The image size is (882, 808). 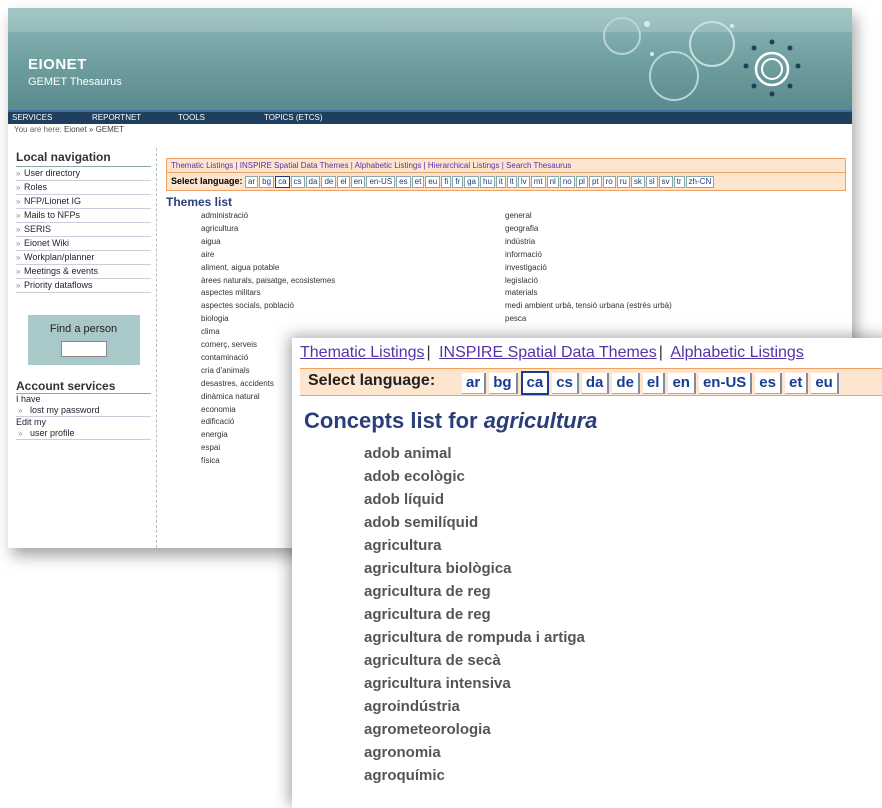 What do you see at coordinates (313, 182) in the screenshot?
I see `language-da: da` at bounding box center [313, 182].